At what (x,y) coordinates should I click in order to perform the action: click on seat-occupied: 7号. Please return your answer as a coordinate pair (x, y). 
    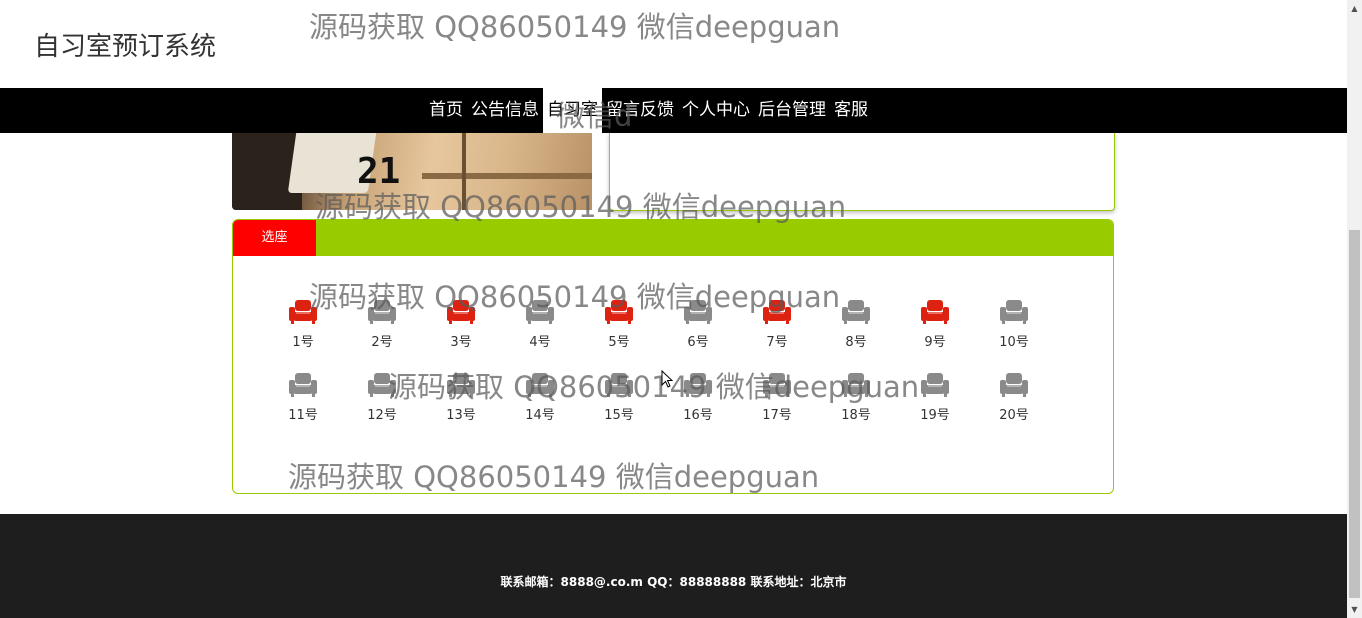
    Looking at the image, I should click on (777, 324).